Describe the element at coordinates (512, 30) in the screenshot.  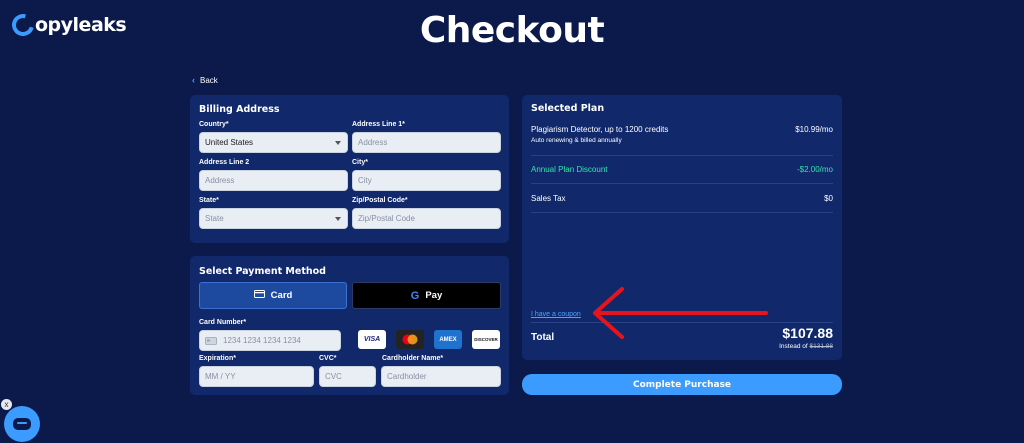
I see `page-title: Checkout` at that location.